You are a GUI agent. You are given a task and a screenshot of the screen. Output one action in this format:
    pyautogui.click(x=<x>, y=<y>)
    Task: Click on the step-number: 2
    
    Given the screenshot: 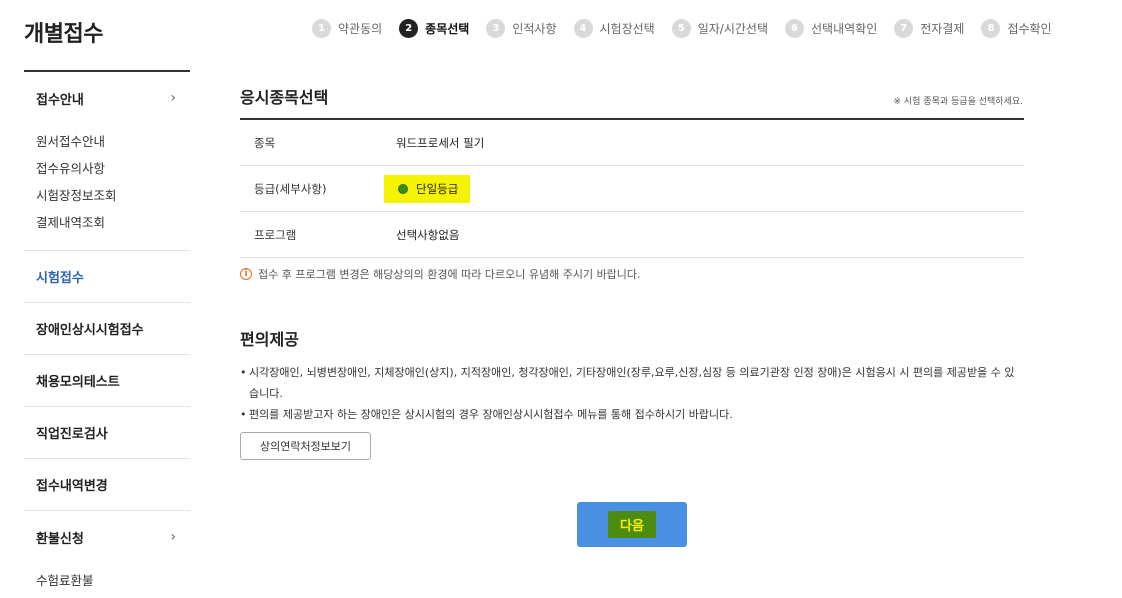 What is the action you would take?
    pyautogui.click(x=409, y=28)
    